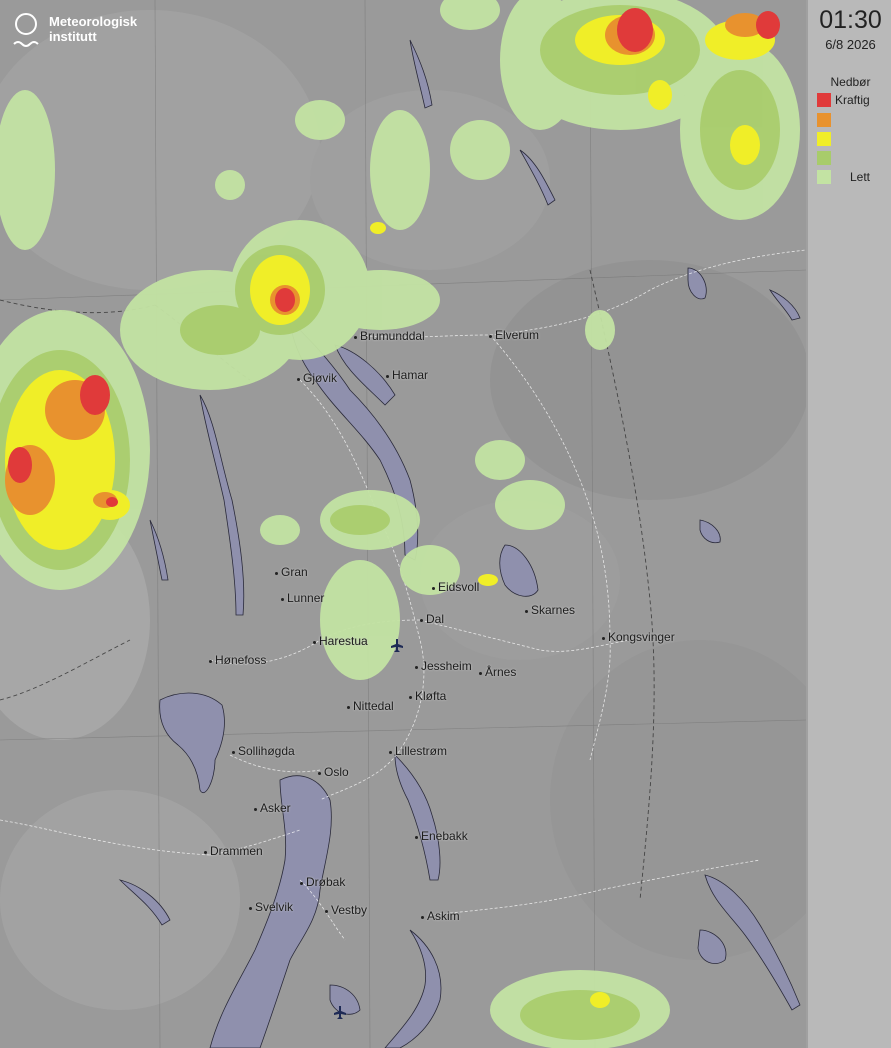  What do you see at coordinates (443, 666) in the screenshot?
I see `city-label: Jessheim` at bounding box center [443, 666].